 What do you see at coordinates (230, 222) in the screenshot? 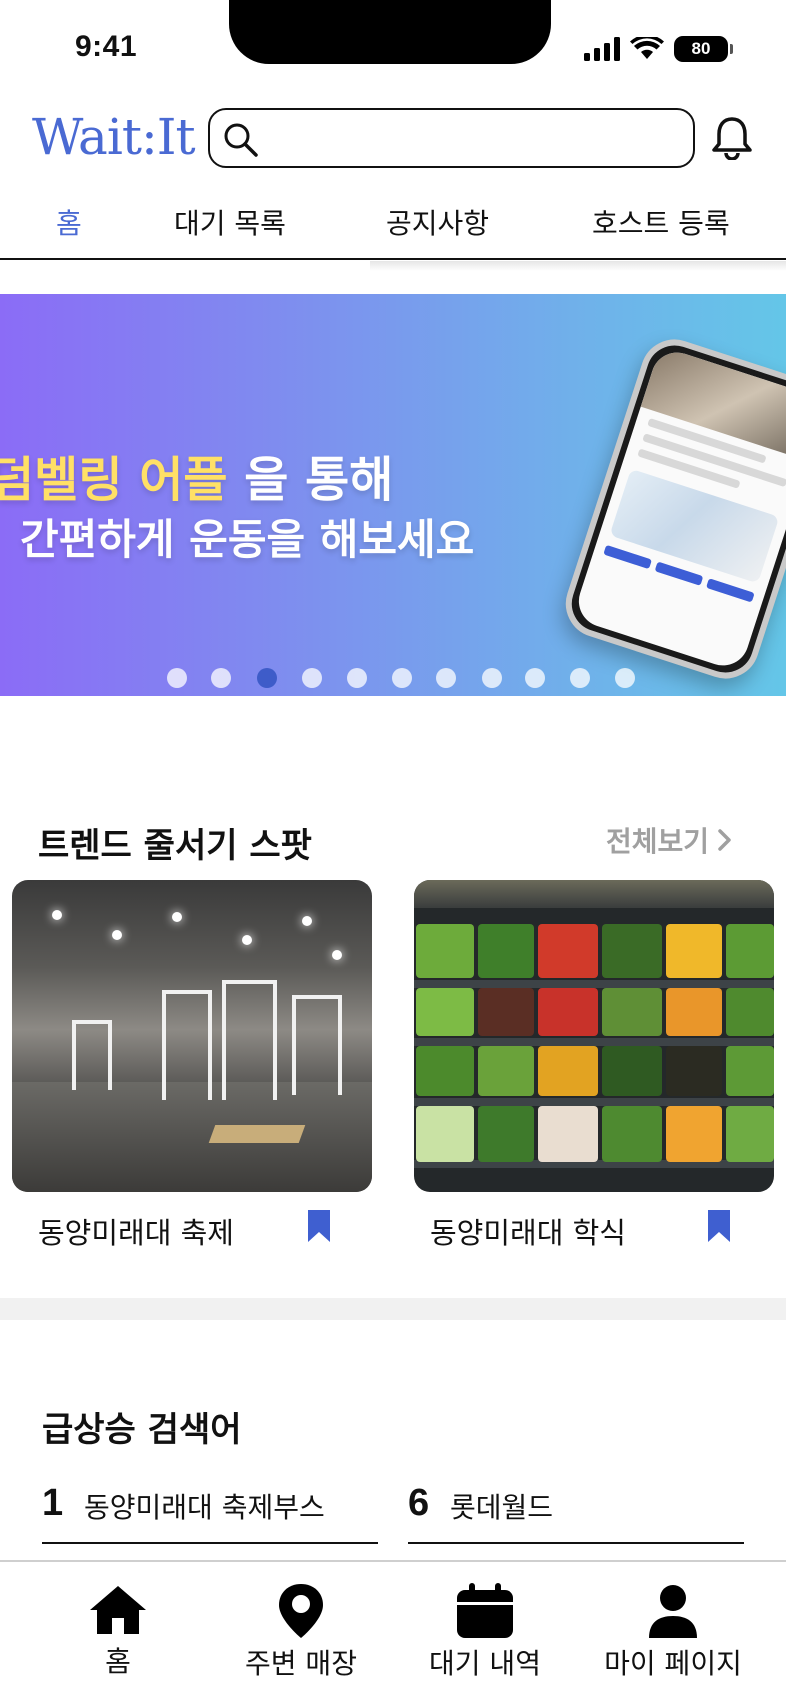
I see `tab-wait-list: 대기 목록` at bounding box center [230, 222].